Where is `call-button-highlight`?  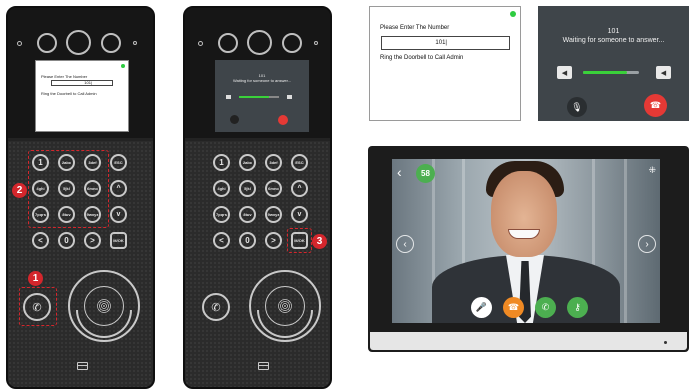
call-button-highlight is located at coordinates (38, 306).